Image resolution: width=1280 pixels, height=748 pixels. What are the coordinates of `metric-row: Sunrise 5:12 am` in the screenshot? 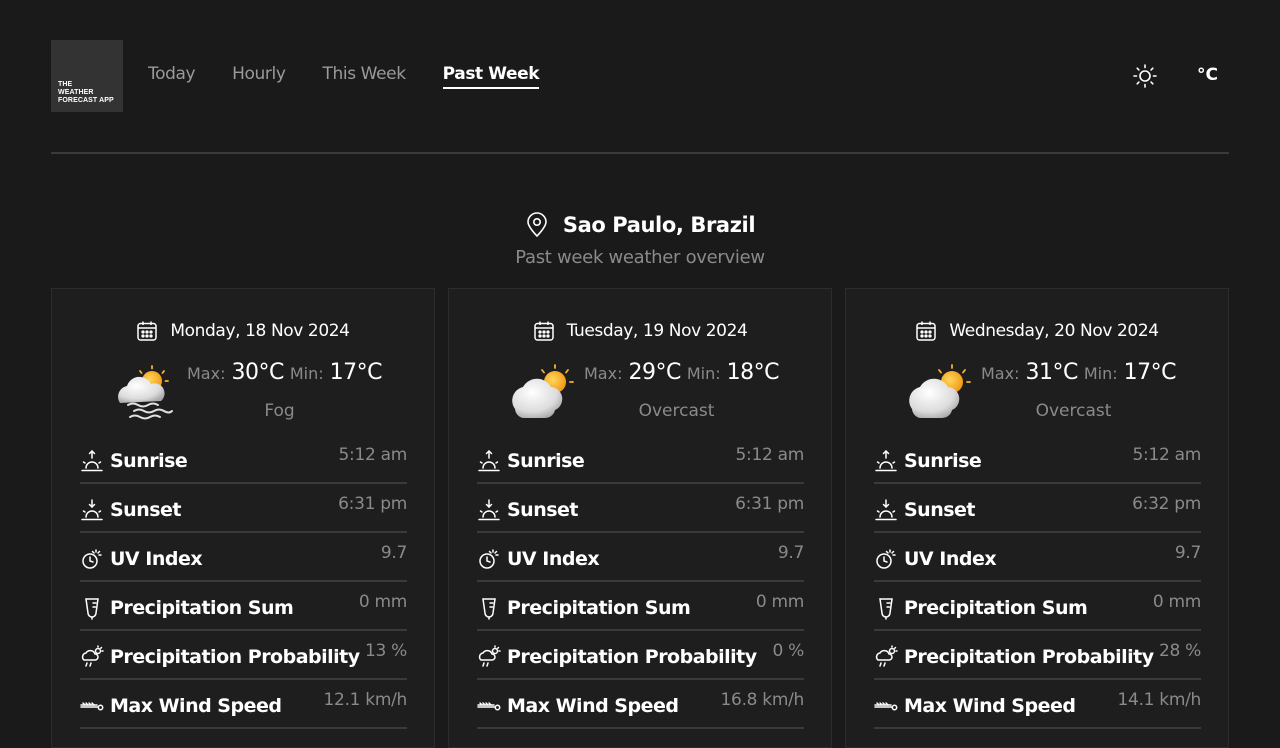 It's located at (1037, 459).